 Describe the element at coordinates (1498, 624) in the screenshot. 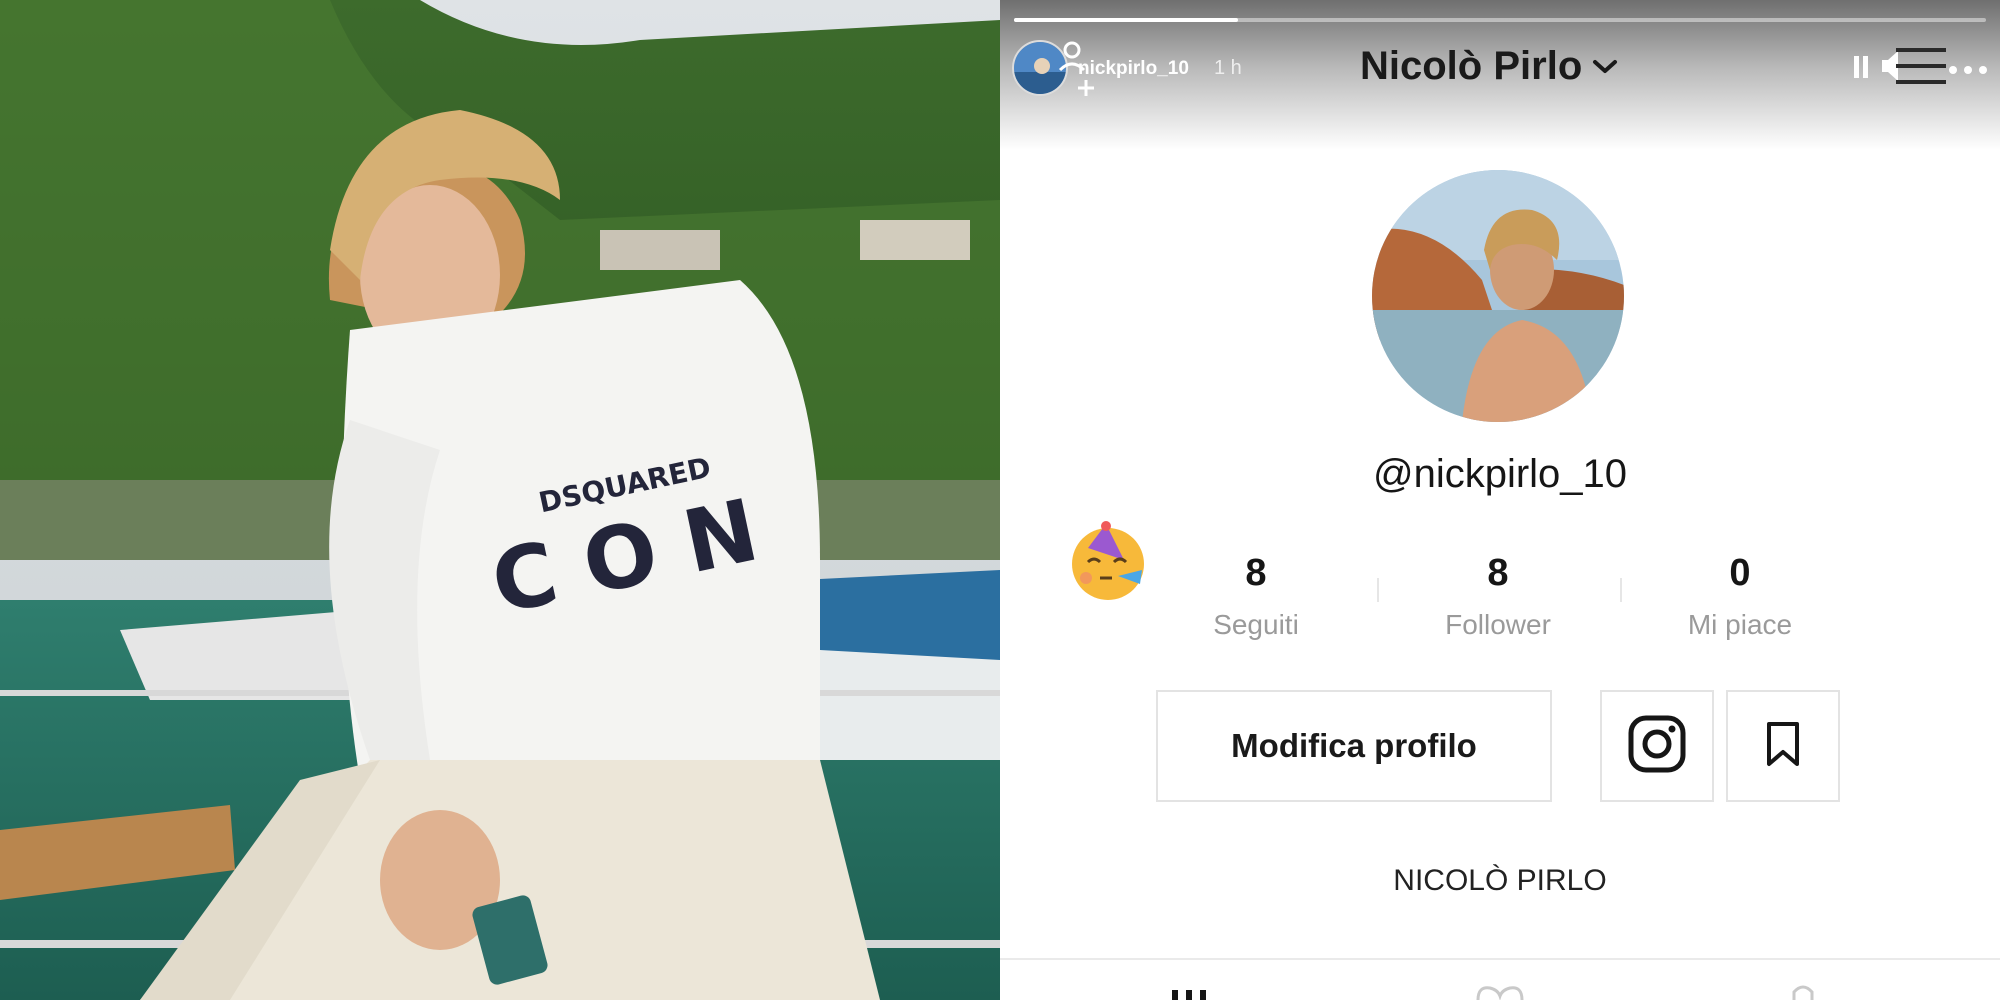

I see `stat-followers-label: Follower` at that location.